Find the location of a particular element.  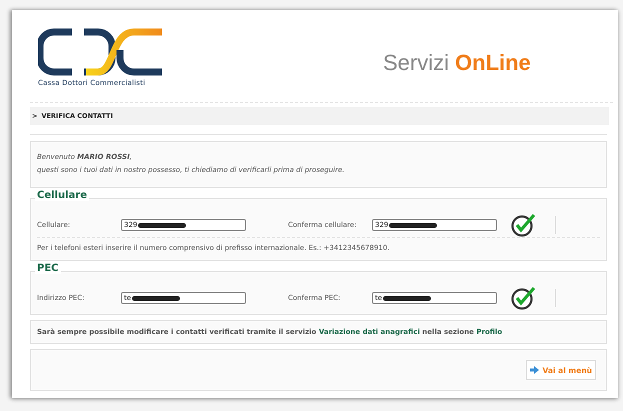

section-heading: PEC is located at coordinates (47, 268).